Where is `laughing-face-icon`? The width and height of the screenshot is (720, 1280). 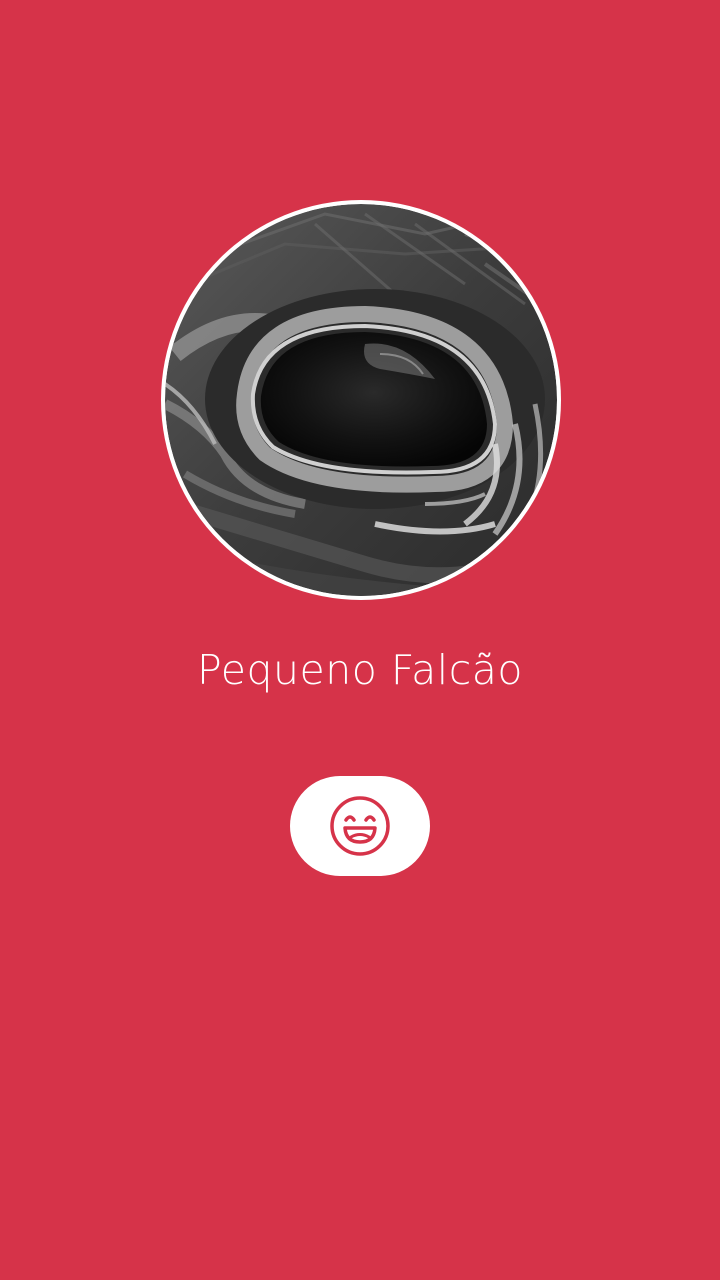 laughing-face-icon is located at coordinates (360, 826).